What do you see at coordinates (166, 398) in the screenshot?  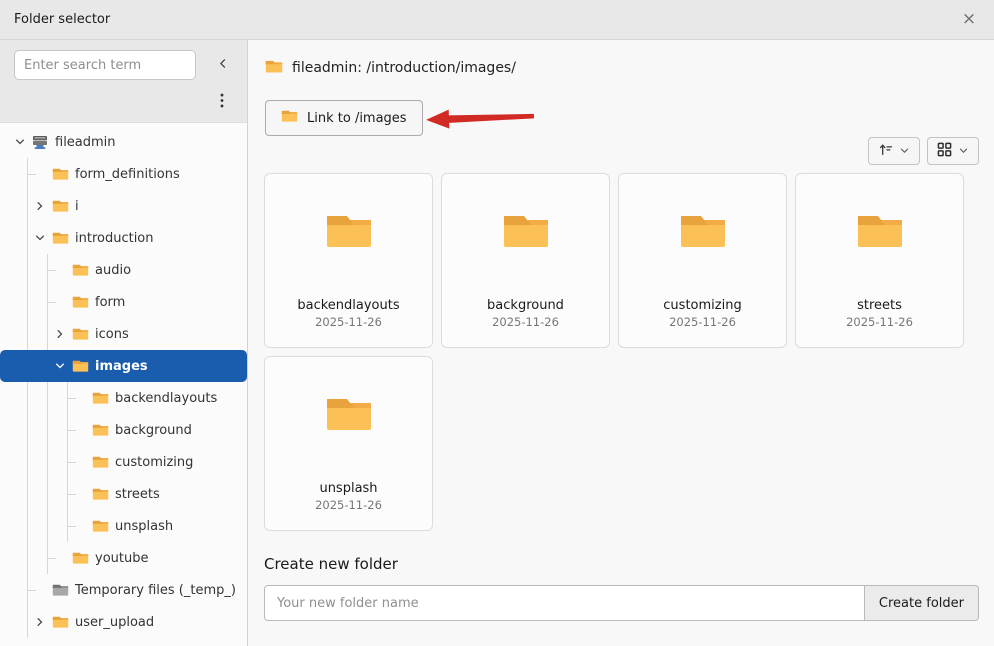 I see `tree-item-label: backendlayouts` at bounding box center [166, 398].